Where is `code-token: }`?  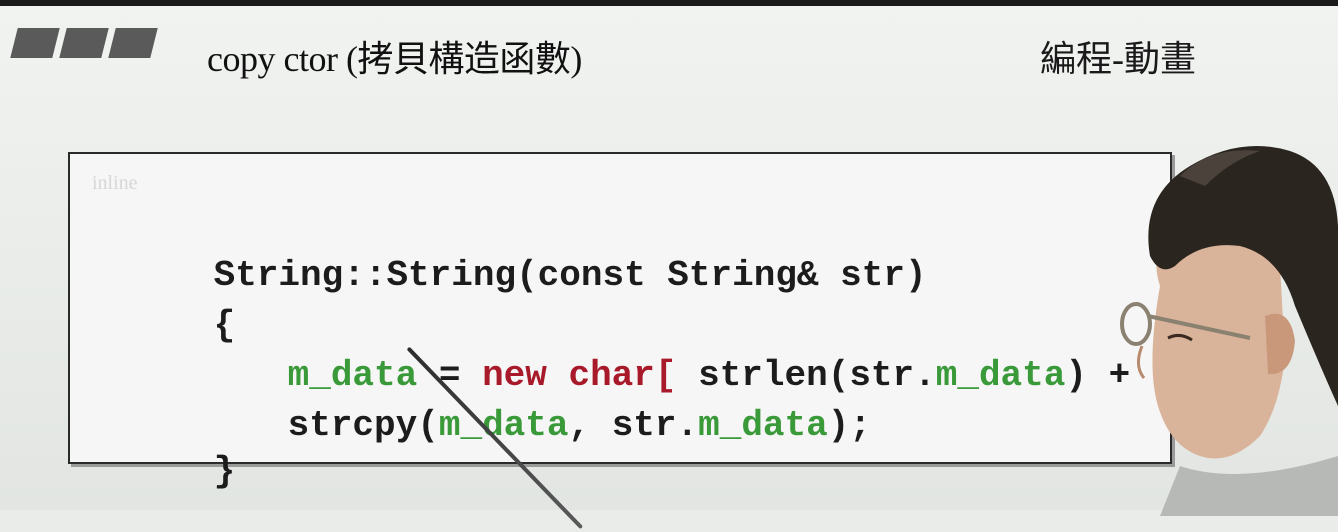 code-token: } is located at coordinates (224, 471).